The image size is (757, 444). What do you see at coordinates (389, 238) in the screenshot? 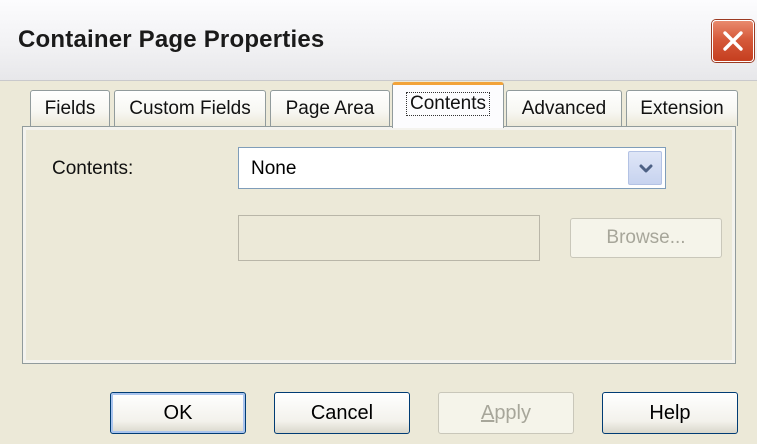
I see `contents-path-field` at bounding box center [389, 238].